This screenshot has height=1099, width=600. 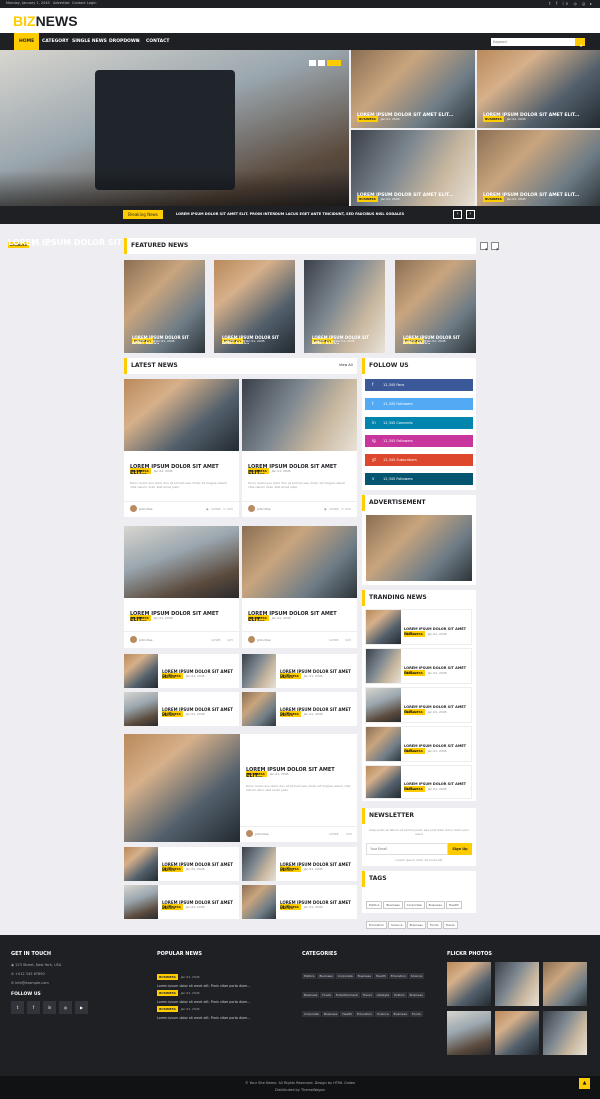 I want to click on view-all-link: View All, so click(x=346, y=365).